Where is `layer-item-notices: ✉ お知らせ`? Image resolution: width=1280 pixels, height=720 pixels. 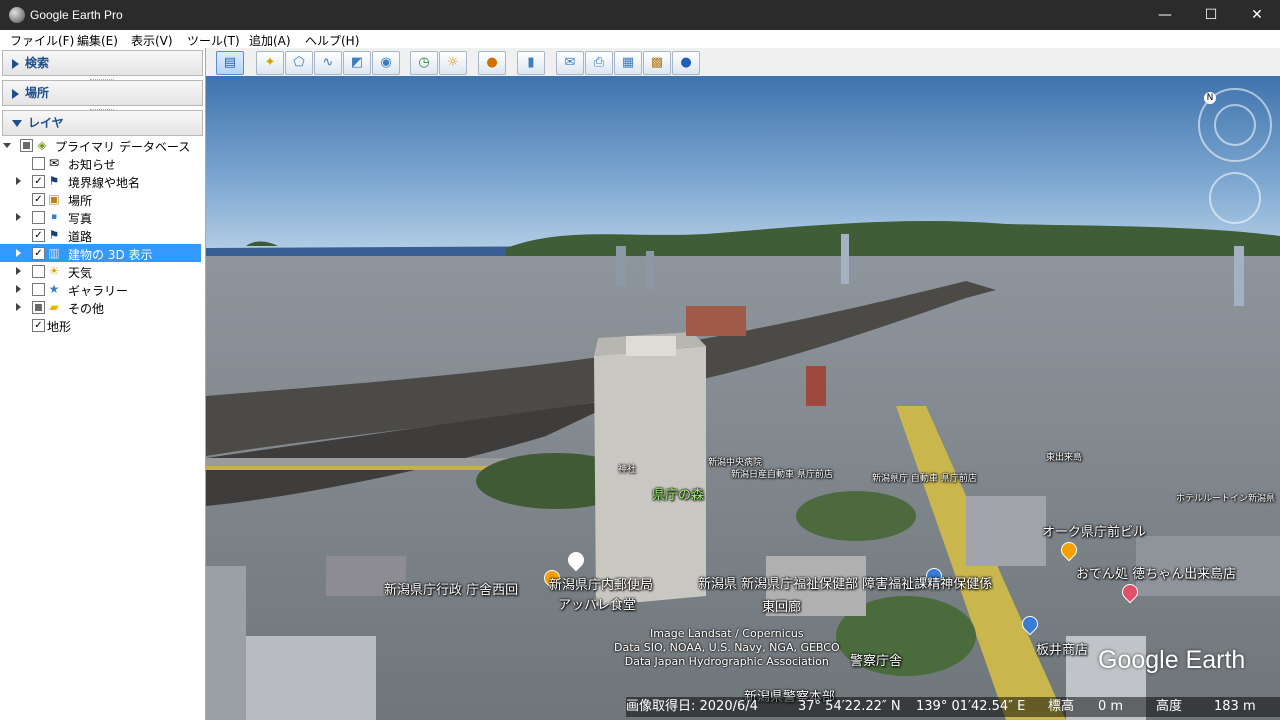 layer-item-notices: ✉ お知らせ is located at coordinates (100, 163).